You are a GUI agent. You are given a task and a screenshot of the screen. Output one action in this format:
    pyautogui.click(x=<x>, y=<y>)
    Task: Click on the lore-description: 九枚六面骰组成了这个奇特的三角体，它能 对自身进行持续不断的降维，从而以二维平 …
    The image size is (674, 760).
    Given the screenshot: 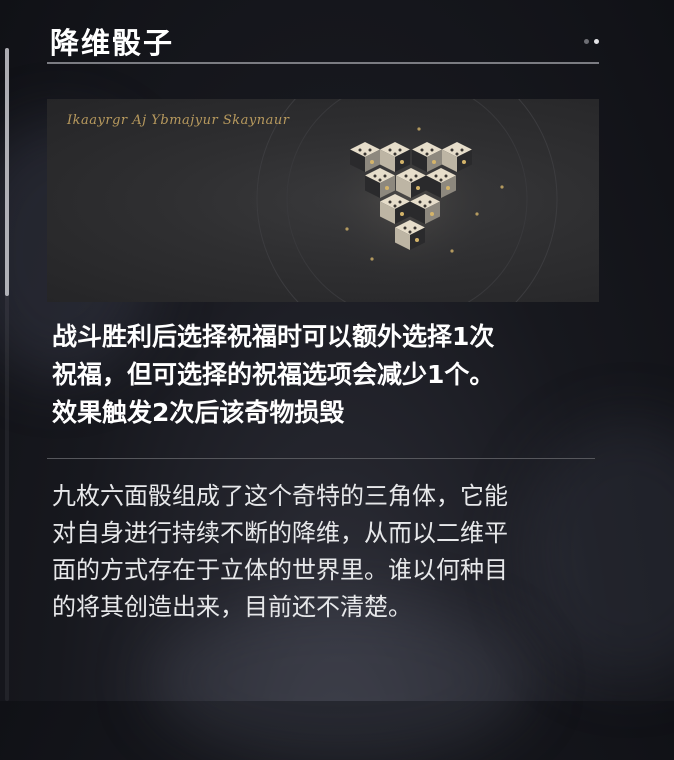 What is the action you would take?
    pyautogui.click(x=280, y=551)
    